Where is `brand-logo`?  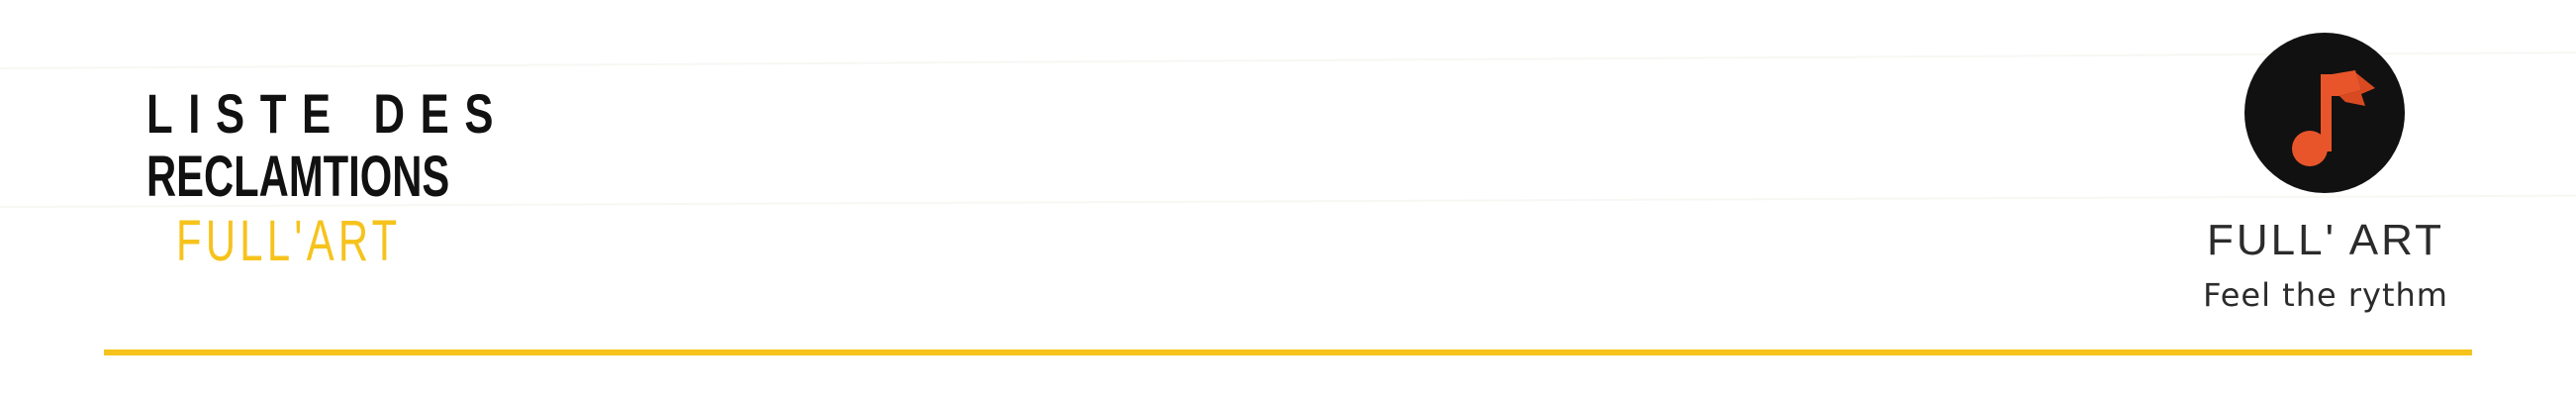 brand-logo is located at coordinates (2324, 113).